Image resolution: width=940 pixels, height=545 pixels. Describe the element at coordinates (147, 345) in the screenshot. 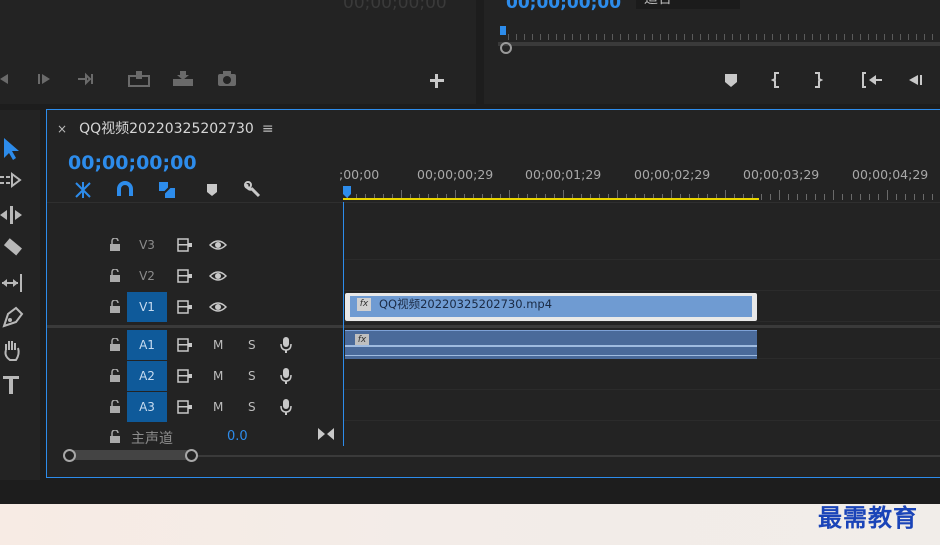

I see `track-name-targeted: A1` at that location.